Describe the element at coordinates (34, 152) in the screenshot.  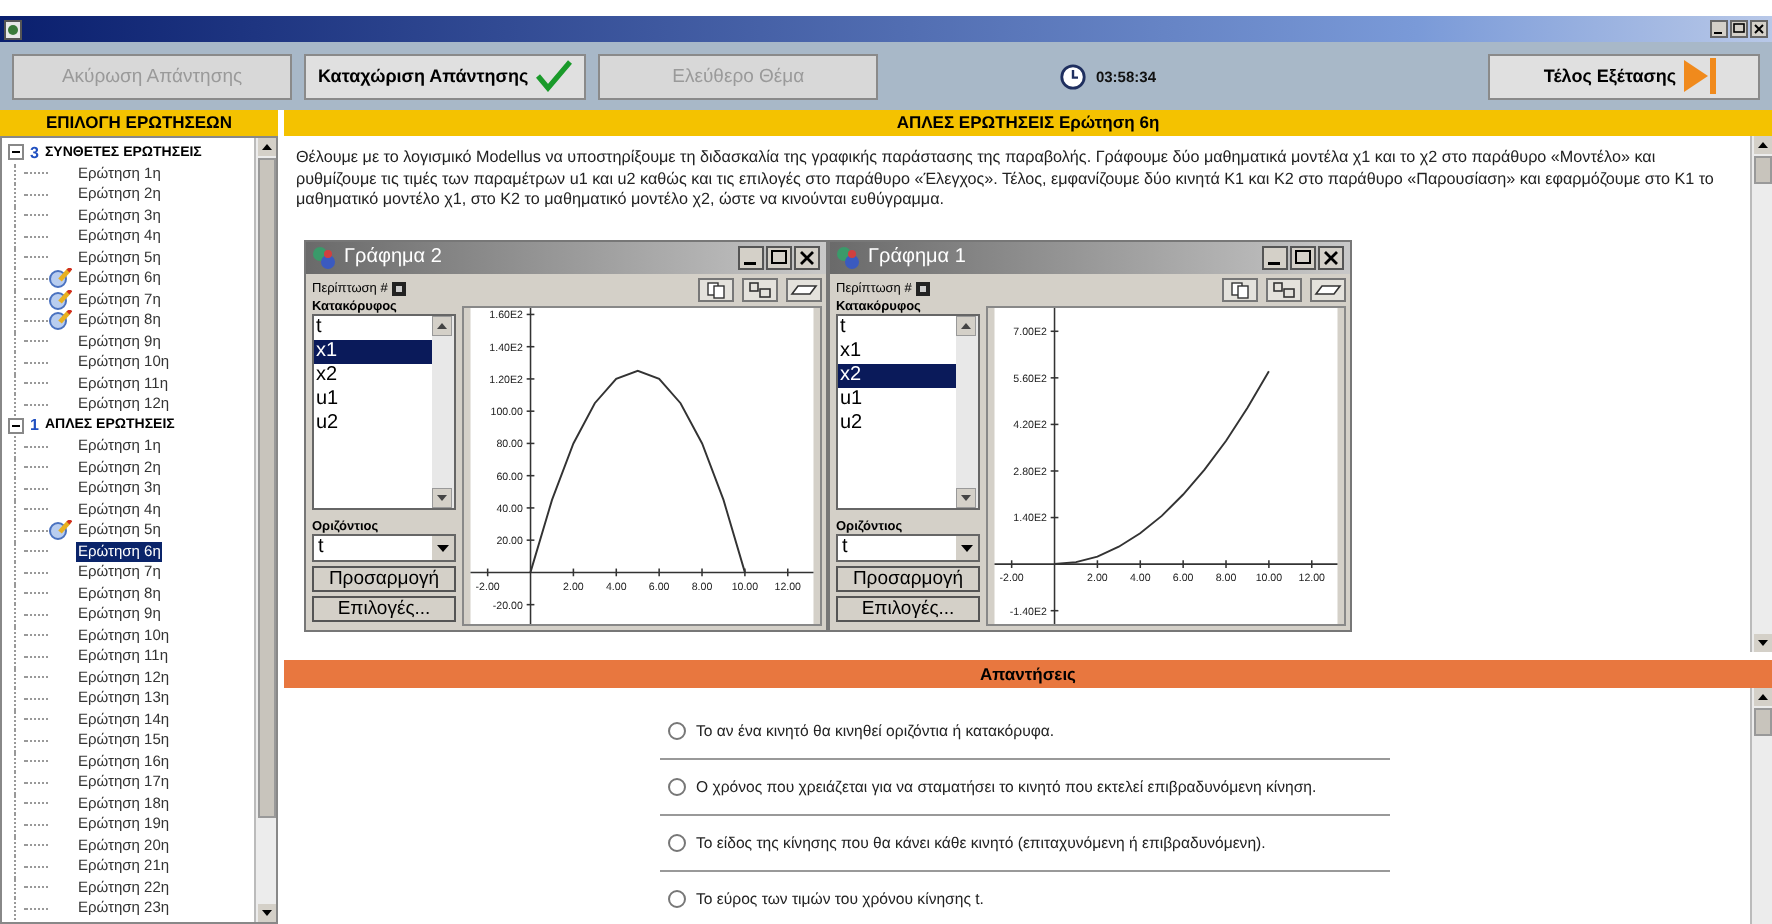
I see `group-count: 3` at that location.